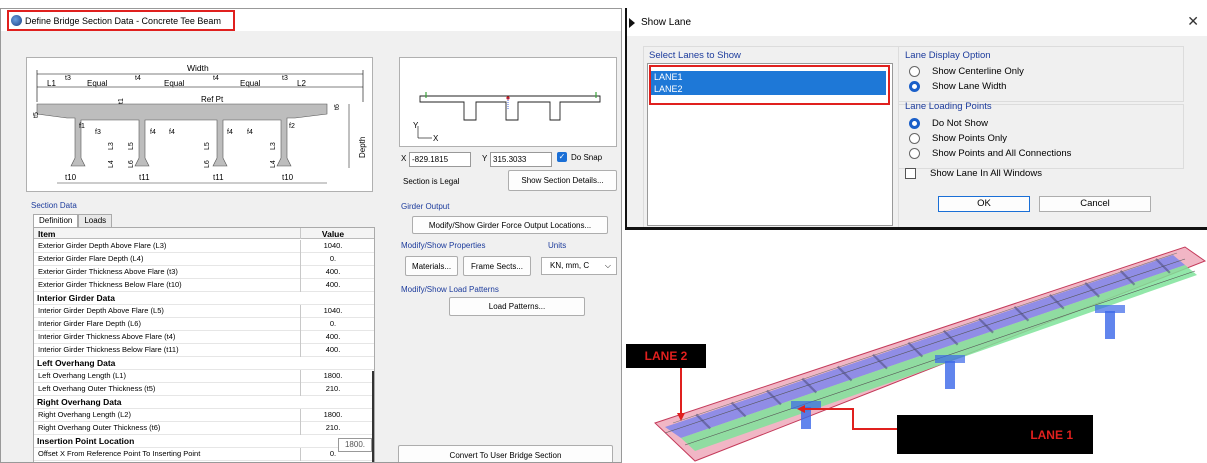  I want to click on l4-right-label: L4, so click(273, 164).